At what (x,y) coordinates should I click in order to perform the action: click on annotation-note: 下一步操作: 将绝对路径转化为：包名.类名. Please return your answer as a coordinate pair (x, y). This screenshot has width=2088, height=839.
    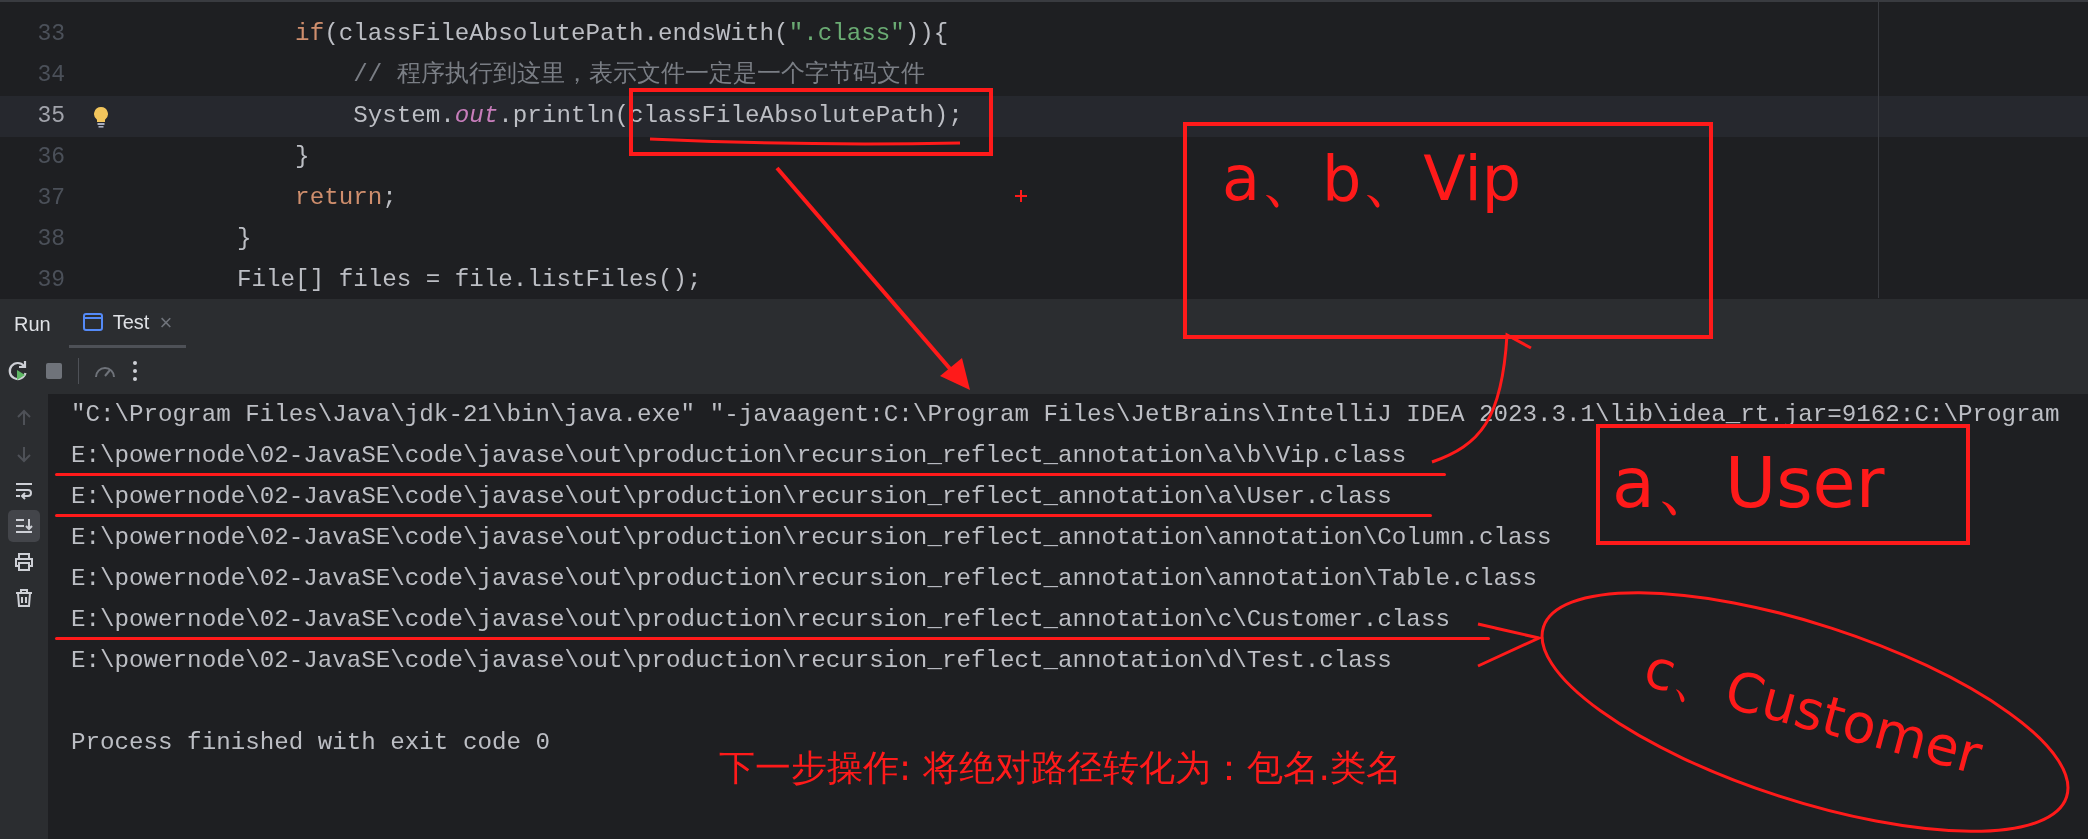
    Looking at the image, I should click on (1060, 768).